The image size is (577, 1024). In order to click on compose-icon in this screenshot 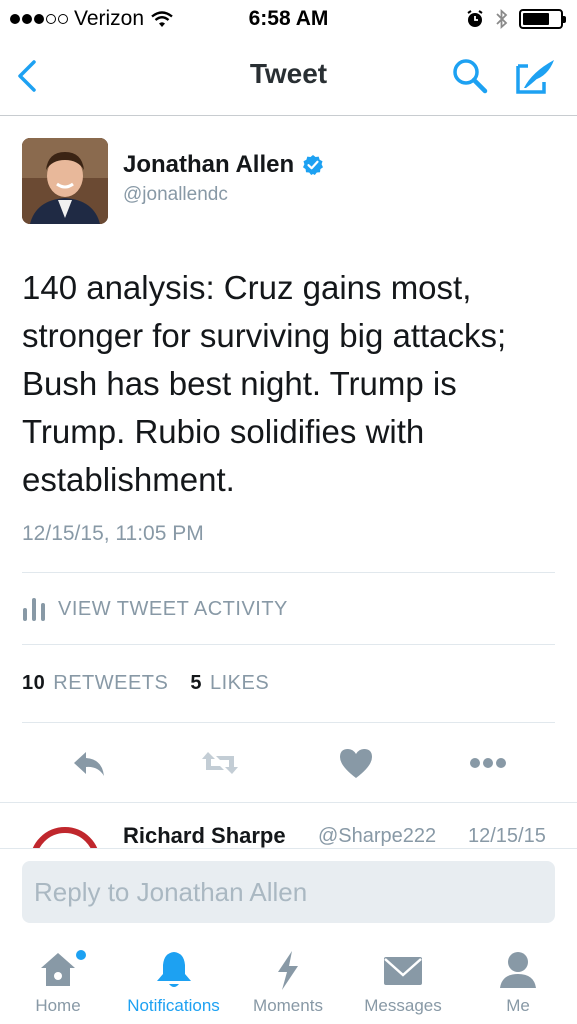, I will do `click(536, 76)`.